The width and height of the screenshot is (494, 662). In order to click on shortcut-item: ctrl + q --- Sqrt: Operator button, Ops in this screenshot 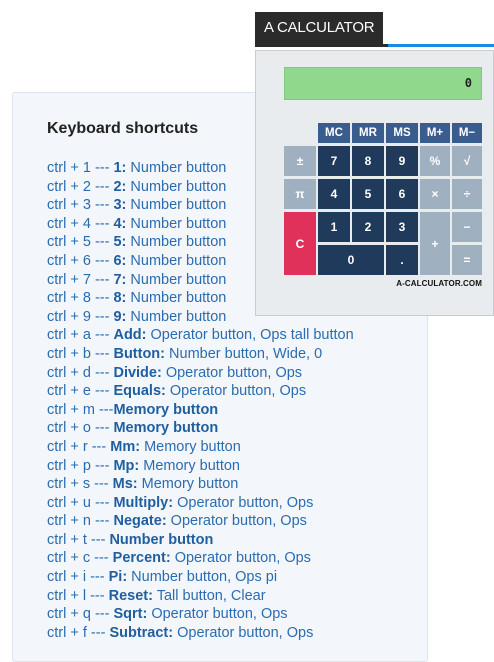, I will do `click(167, 614)`.